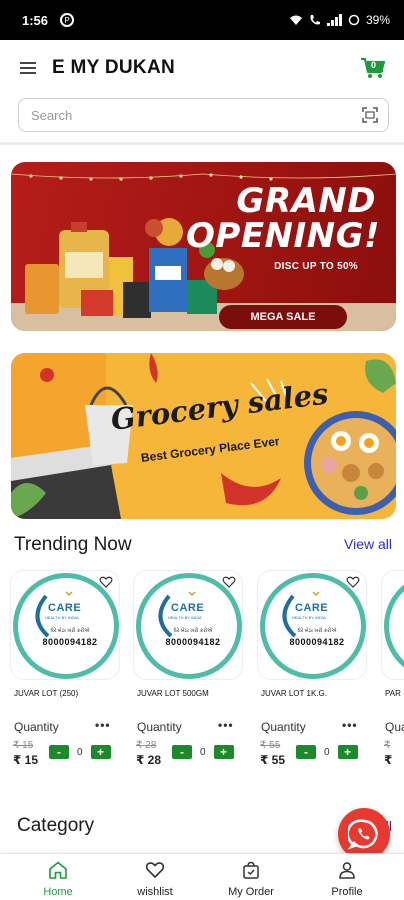 The width and height of the screenshot is (404, 900). Describe the element at coordinates (73, 544) in the screenshot. I see `trending-title: Trending Now` at that location.